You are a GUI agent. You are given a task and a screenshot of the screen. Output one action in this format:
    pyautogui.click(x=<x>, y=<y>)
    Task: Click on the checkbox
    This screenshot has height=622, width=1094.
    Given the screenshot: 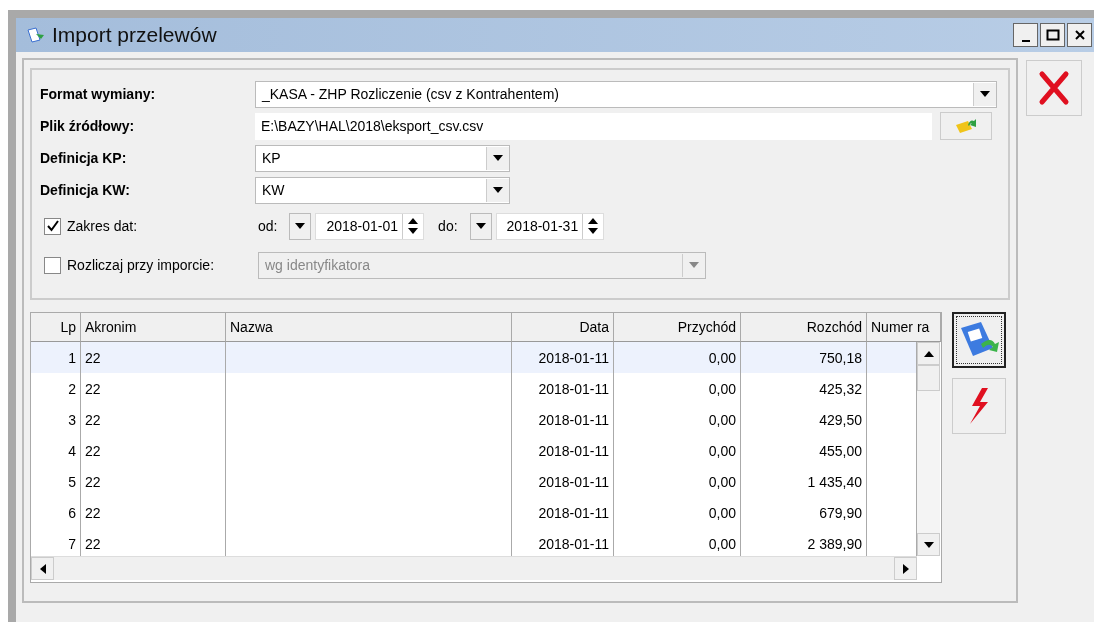 What is the action you would take?
    pyautogui.click(x=52, y=226)
    